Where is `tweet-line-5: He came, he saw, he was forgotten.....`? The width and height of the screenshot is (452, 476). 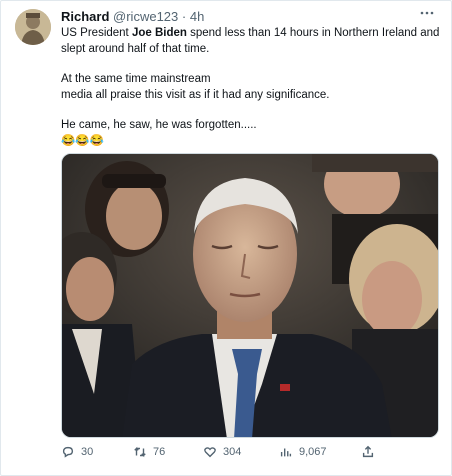
tweet-line-5: He came, he saw, he was forgotten..... is located at coordinates (159, 125).